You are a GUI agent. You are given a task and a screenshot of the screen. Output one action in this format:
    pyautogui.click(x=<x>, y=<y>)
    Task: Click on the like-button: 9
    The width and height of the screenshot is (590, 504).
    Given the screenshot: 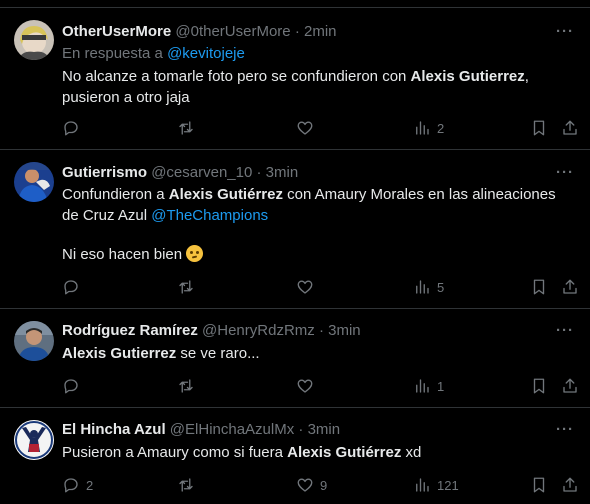 What is the action you would take?
    pyautogui.click(x=311, y=485)
    